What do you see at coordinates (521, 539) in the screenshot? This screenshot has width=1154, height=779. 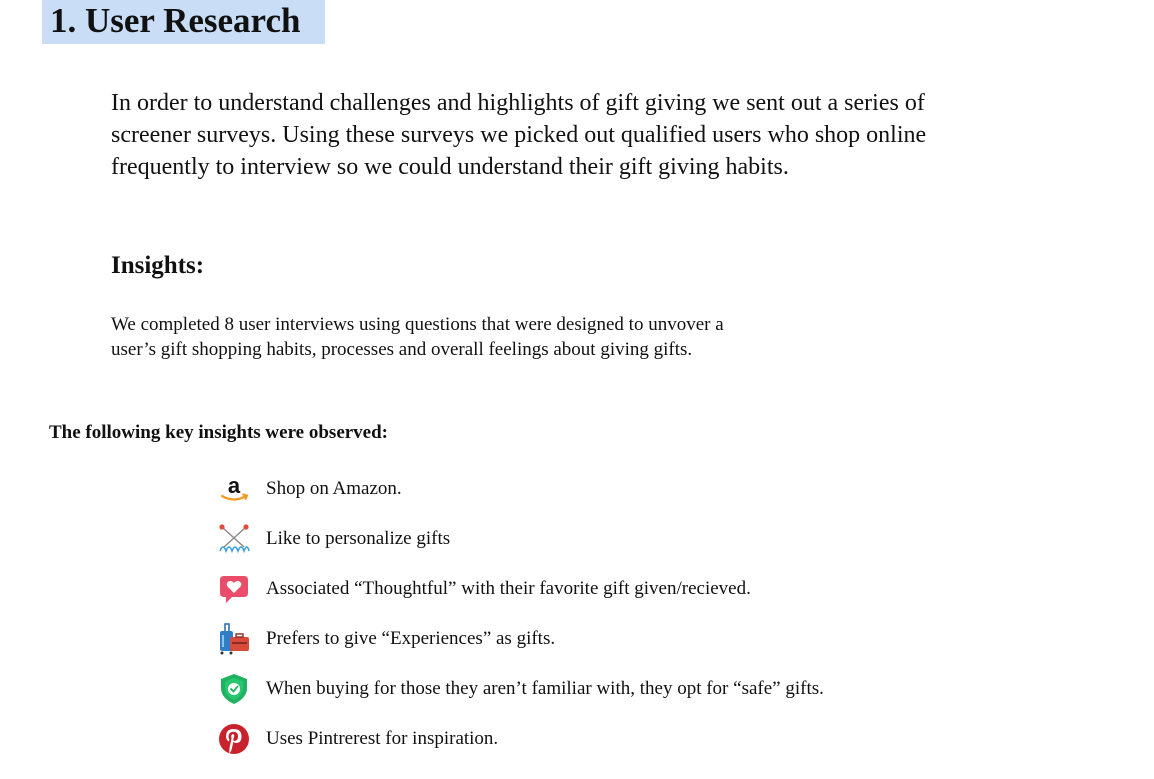 I see `list-item-personalize: Like to personalize gifts` at bounding box center [521, 539].